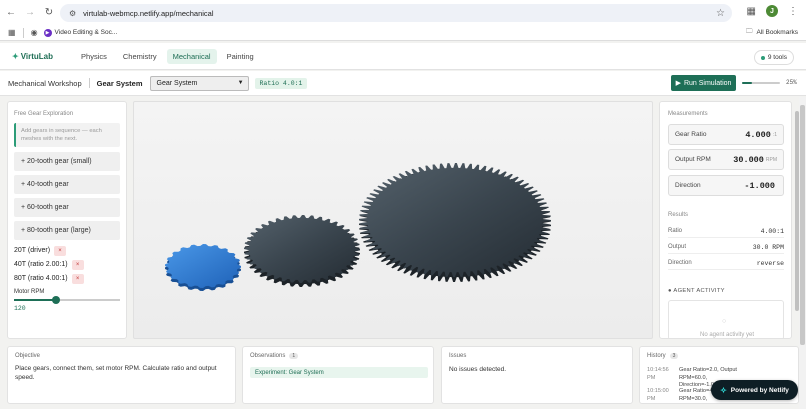  I want to click on workshop-title: Mechanical Workshop, so click(45, 83).